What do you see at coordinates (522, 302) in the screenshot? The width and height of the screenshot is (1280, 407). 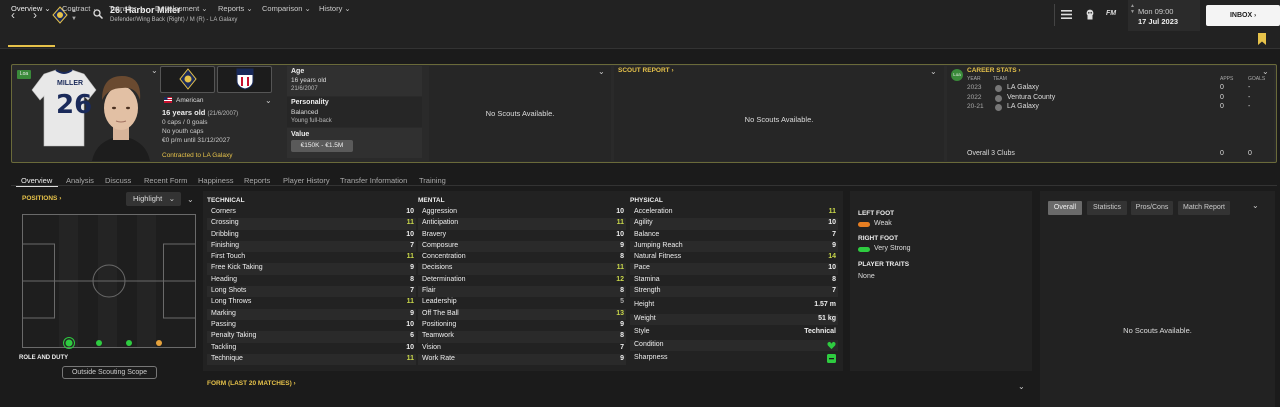 I see `mental-attr-row: Leadership 5` at bounding box center [522, 302].